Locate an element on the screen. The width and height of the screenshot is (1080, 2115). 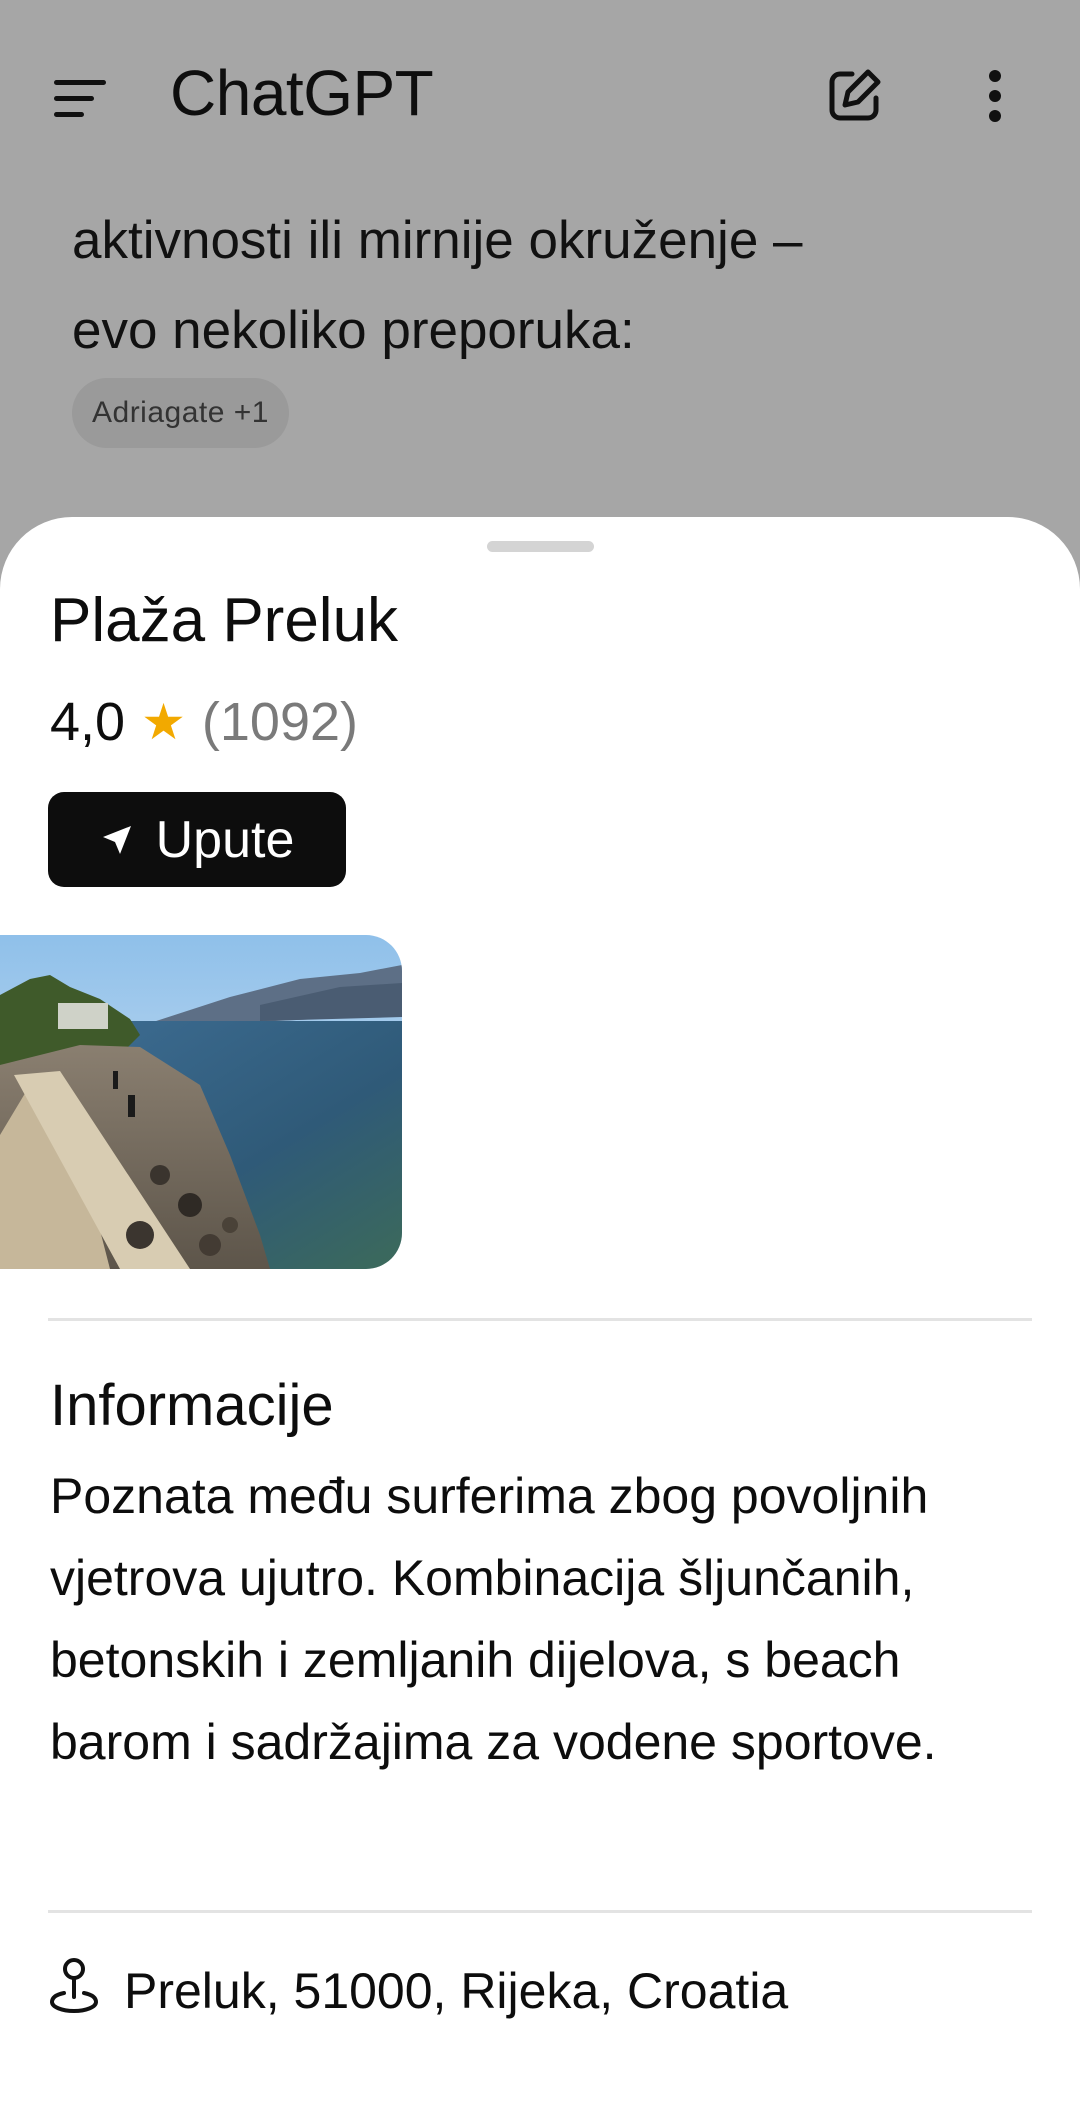
drag-handle is located at coordinates (540, 546).